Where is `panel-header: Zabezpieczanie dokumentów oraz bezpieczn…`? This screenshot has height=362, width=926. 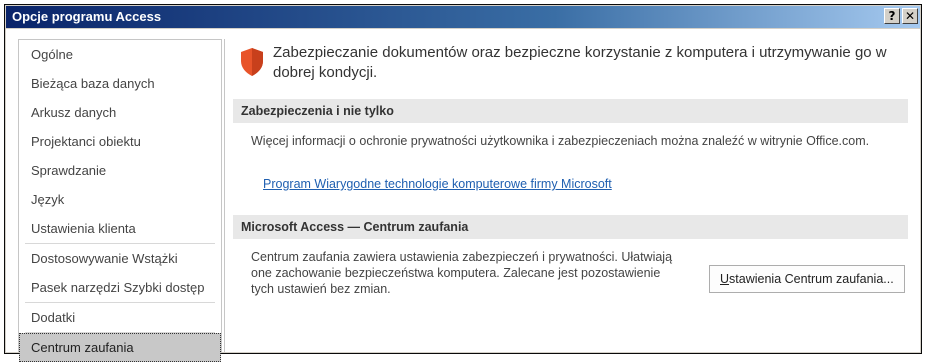 panel-header: Zabezpieczanie dokumentów oraz bezpieczn… is located at coordinates (569, 64).